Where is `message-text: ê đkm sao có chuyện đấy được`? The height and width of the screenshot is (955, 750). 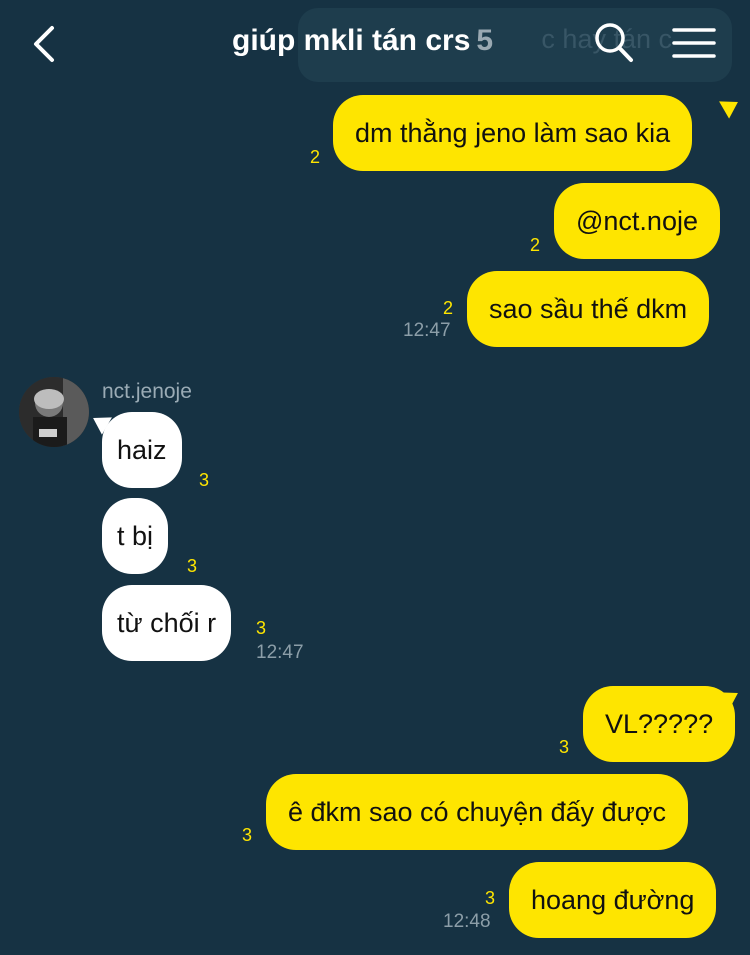 message-text: ê đkm sao có chuyện đấy được is located at coordinates (477, 812).